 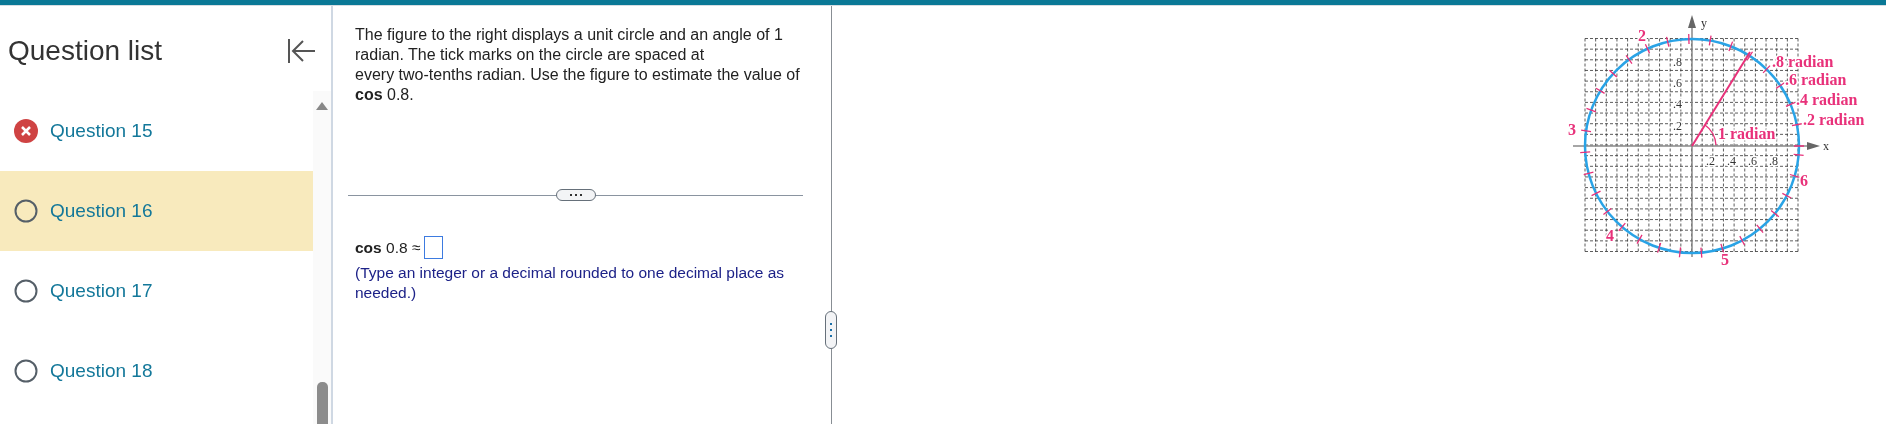 I want to click on radian-label: 4, so click(x=1610, y=235).